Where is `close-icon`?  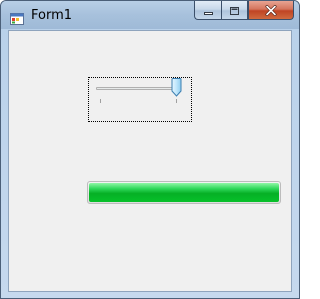
close-icon is located at coordinates (271, 10).